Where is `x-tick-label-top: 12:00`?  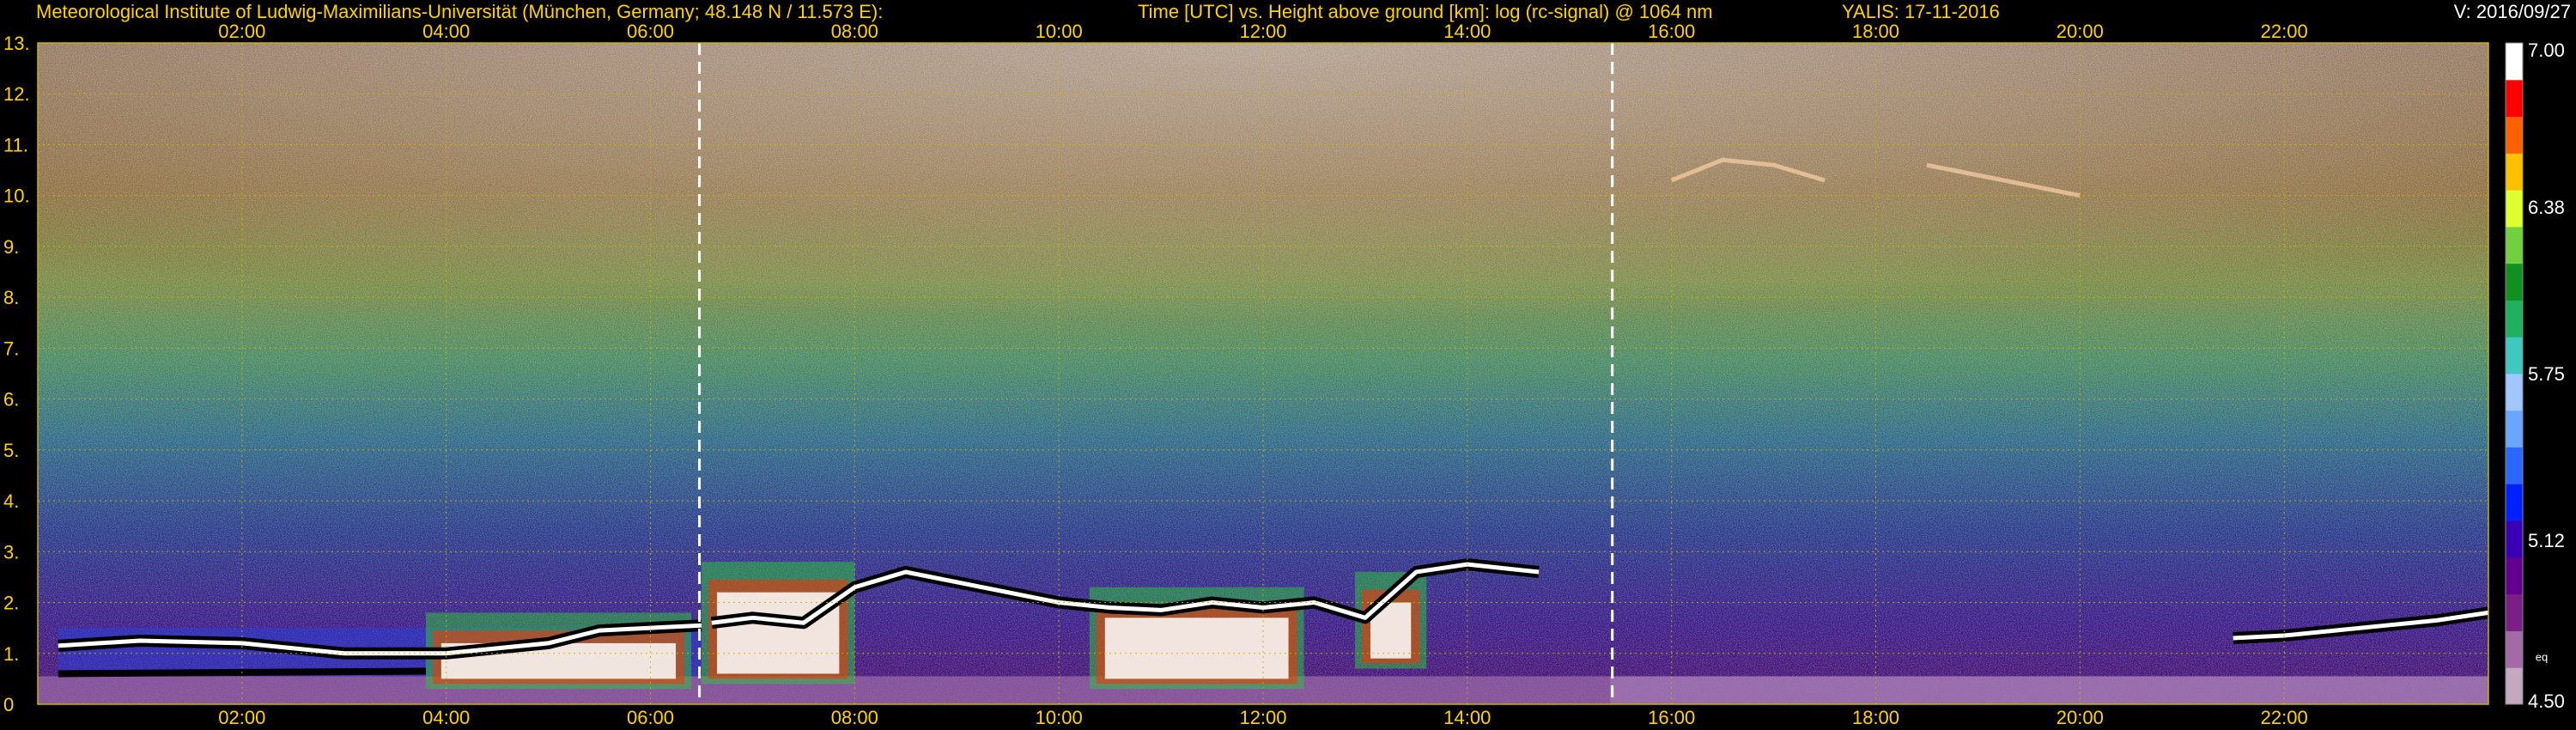
x-tick-label-top: 12:00 is located at coordinates (1262, 31).